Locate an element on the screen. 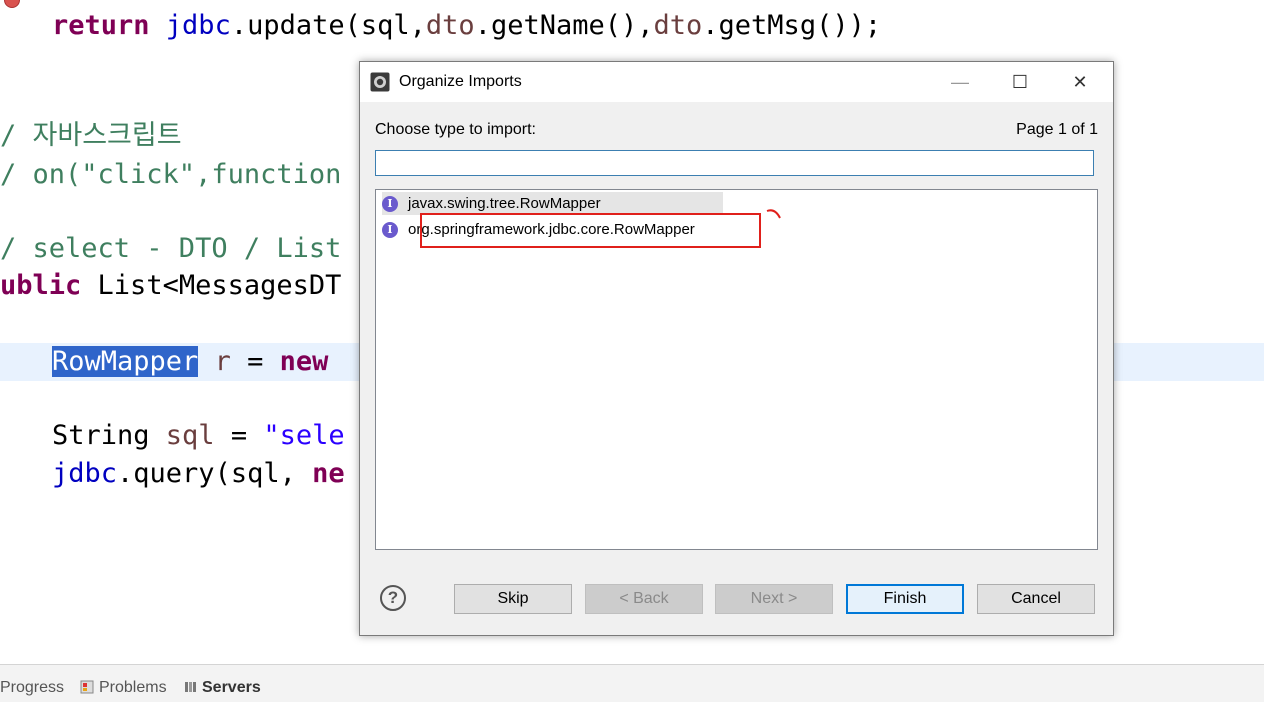 This screenshot has height=702, width=1264. help-icon: ? is located at coordinates (393, 598).